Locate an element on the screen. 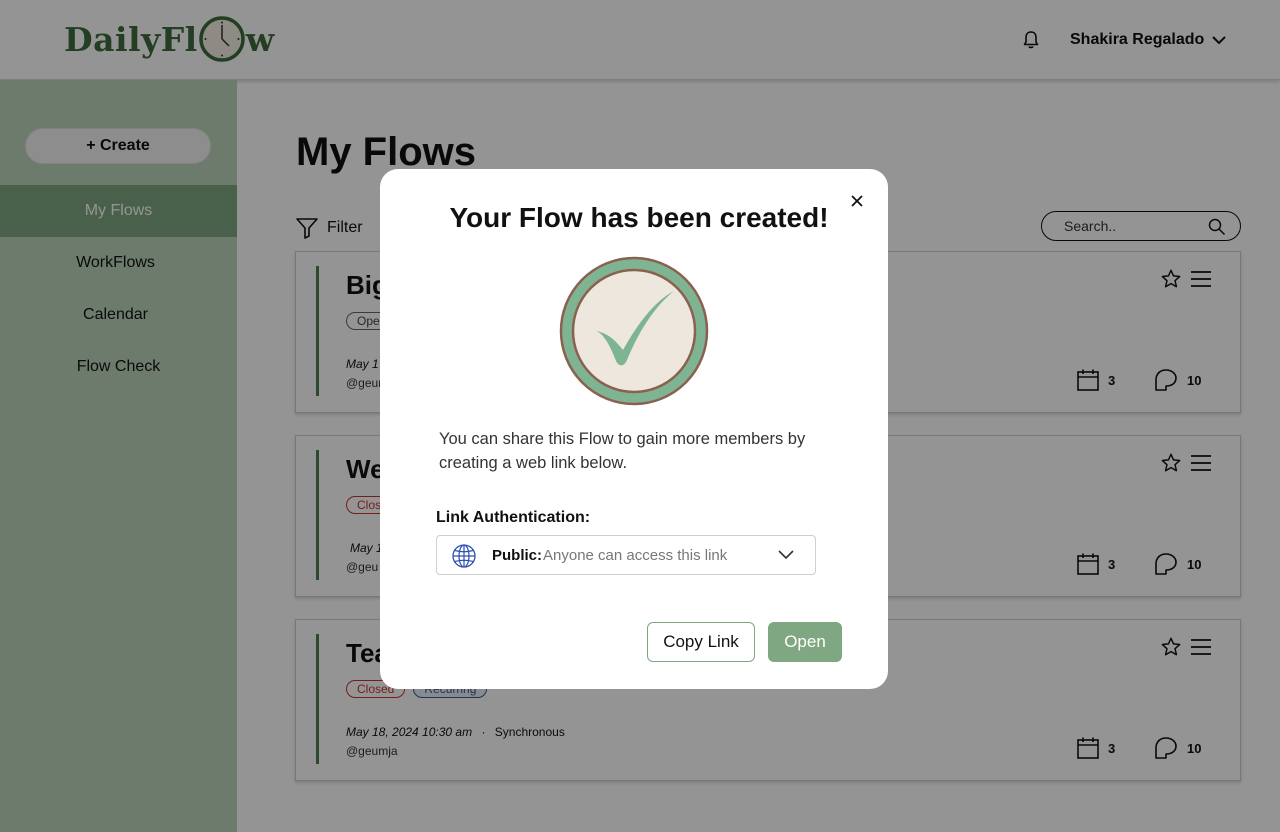  check-badge-icon is located at coordinates (634, 331).